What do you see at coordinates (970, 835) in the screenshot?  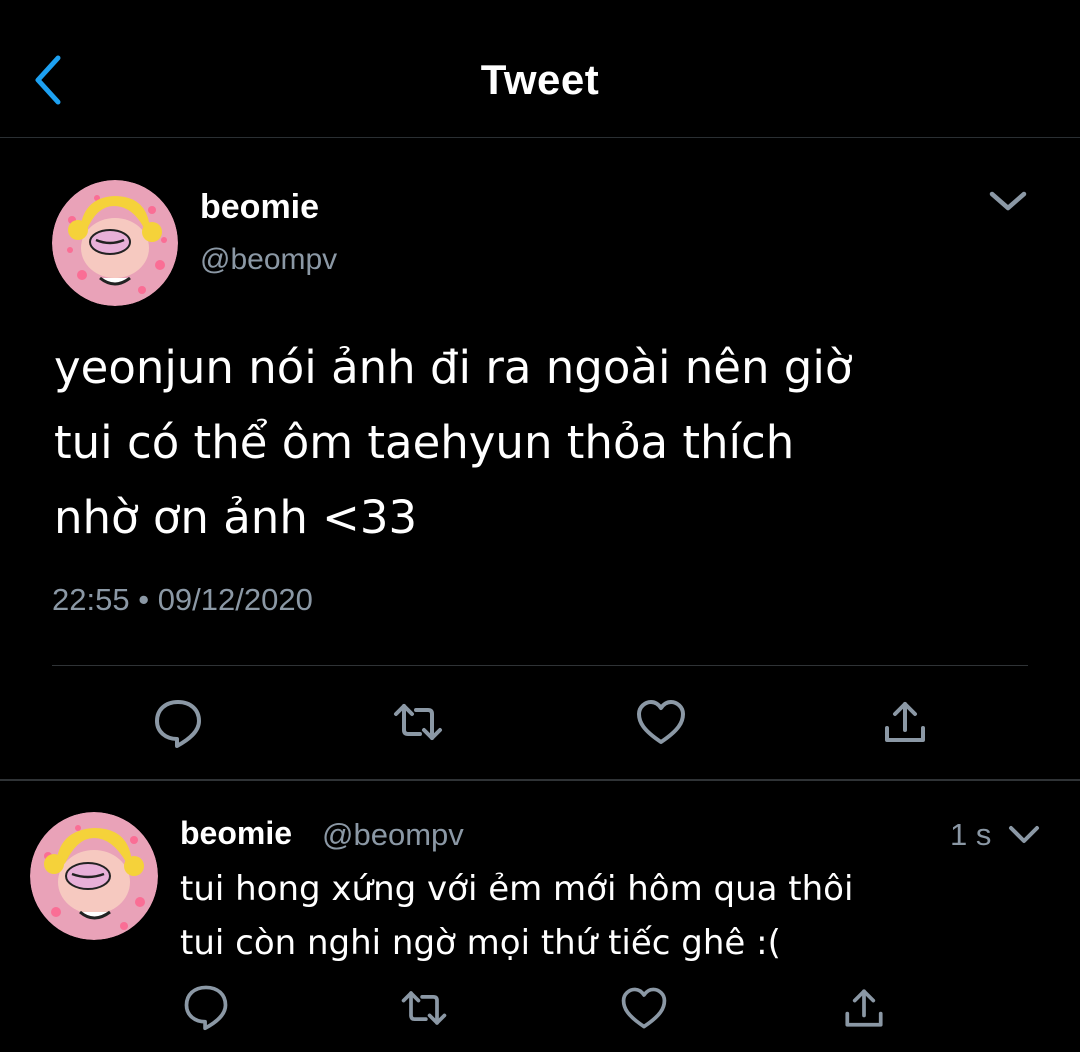 I see `reply-timestamp: 1 s` at bounding box center [970, 835].